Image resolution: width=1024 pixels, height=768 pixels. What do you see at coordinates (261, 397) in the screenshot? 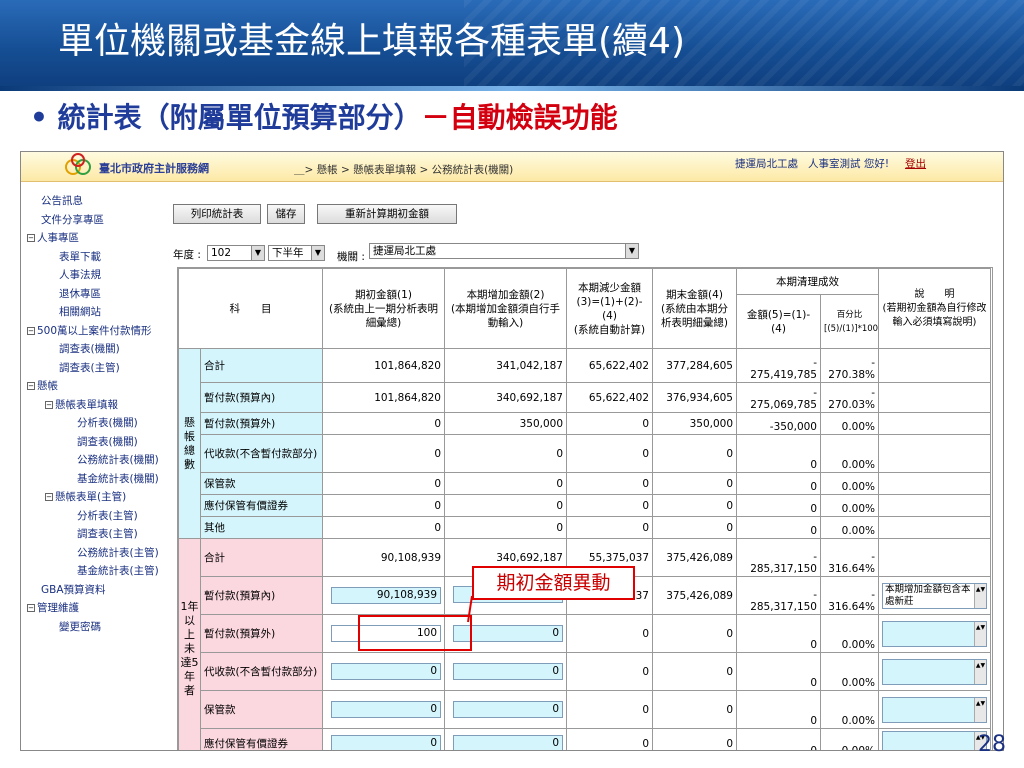
I see `row-label: 暫付款(預算內)` at bounding box center [261, 397].